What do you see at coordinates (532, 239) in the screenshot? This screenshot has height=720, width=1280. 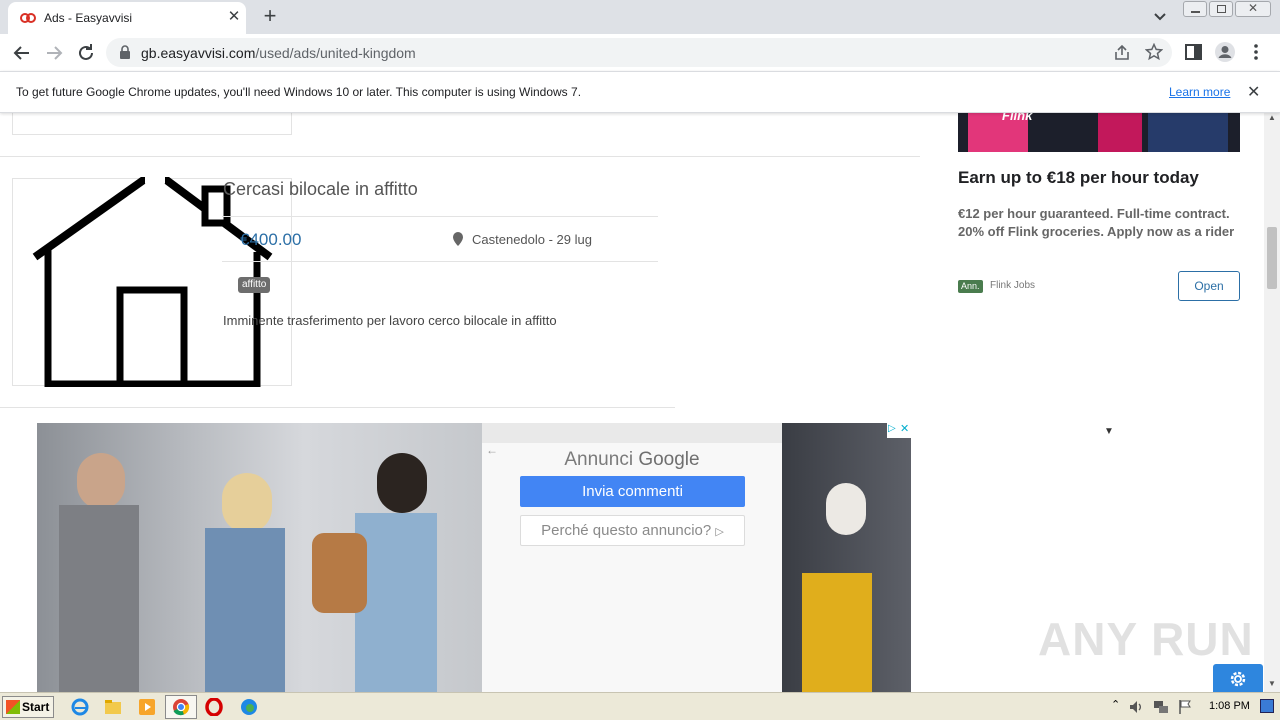 I see `listing-location: Castenedolo - 29 lug` at bounding box center [532, 239].